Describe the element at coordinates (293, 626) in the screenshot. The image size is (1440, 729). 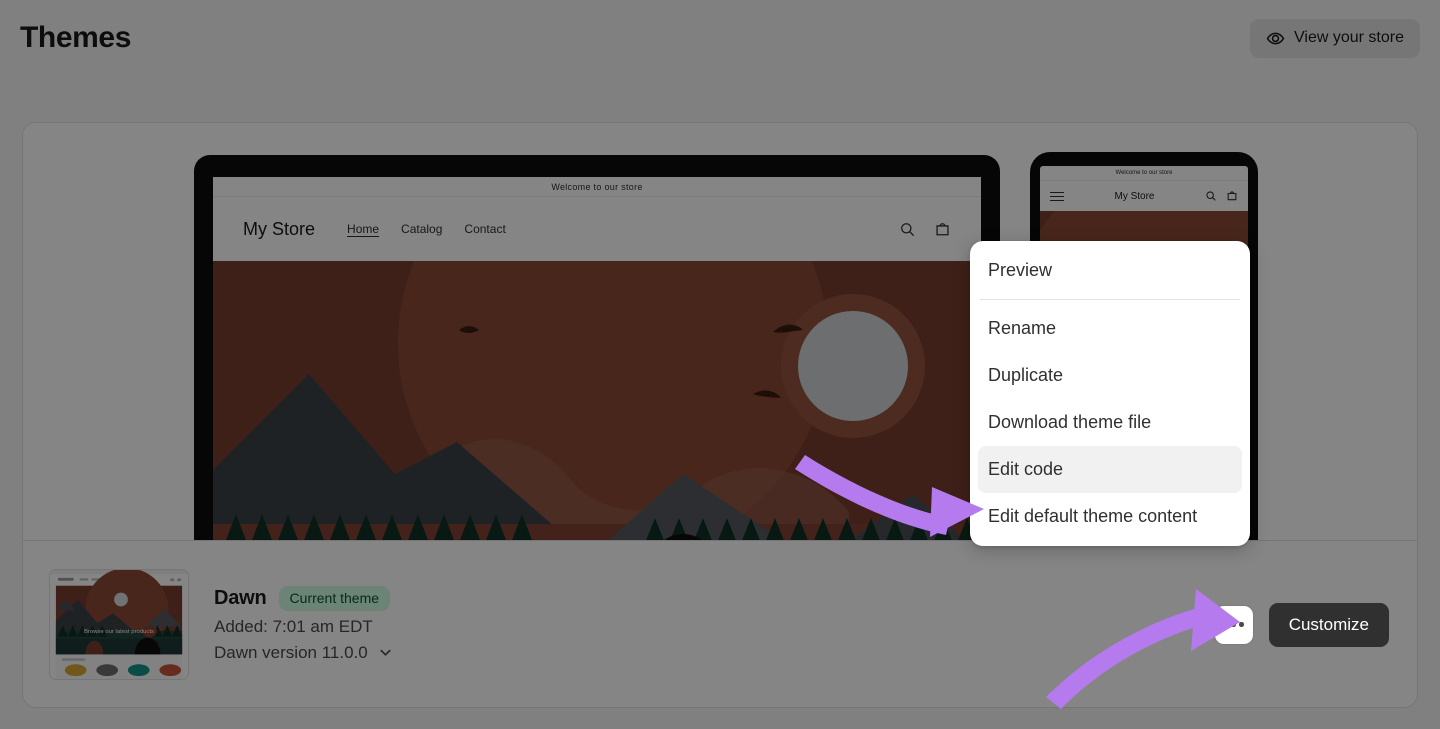
I see `theme-added-timestamp: Added: 7:01 am EDT` at that location.